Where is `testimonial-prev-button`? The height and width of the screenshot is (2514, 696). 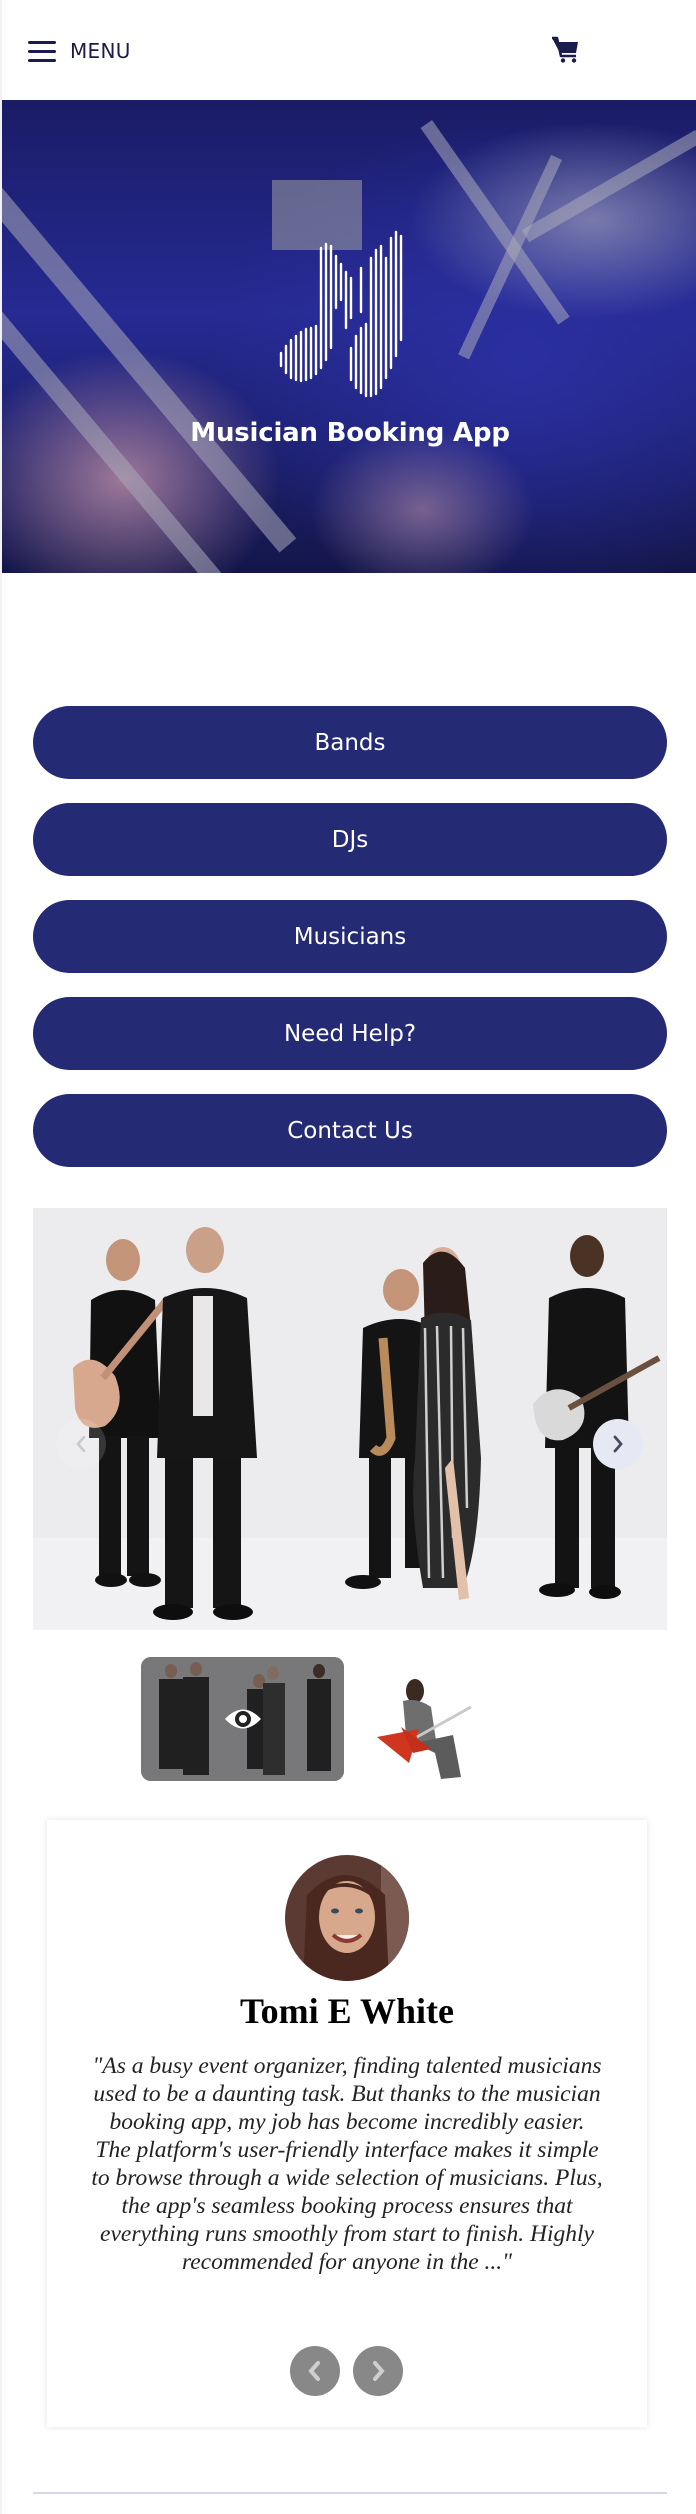
testimonial-prev-button is located at coordinates (315, 2371).